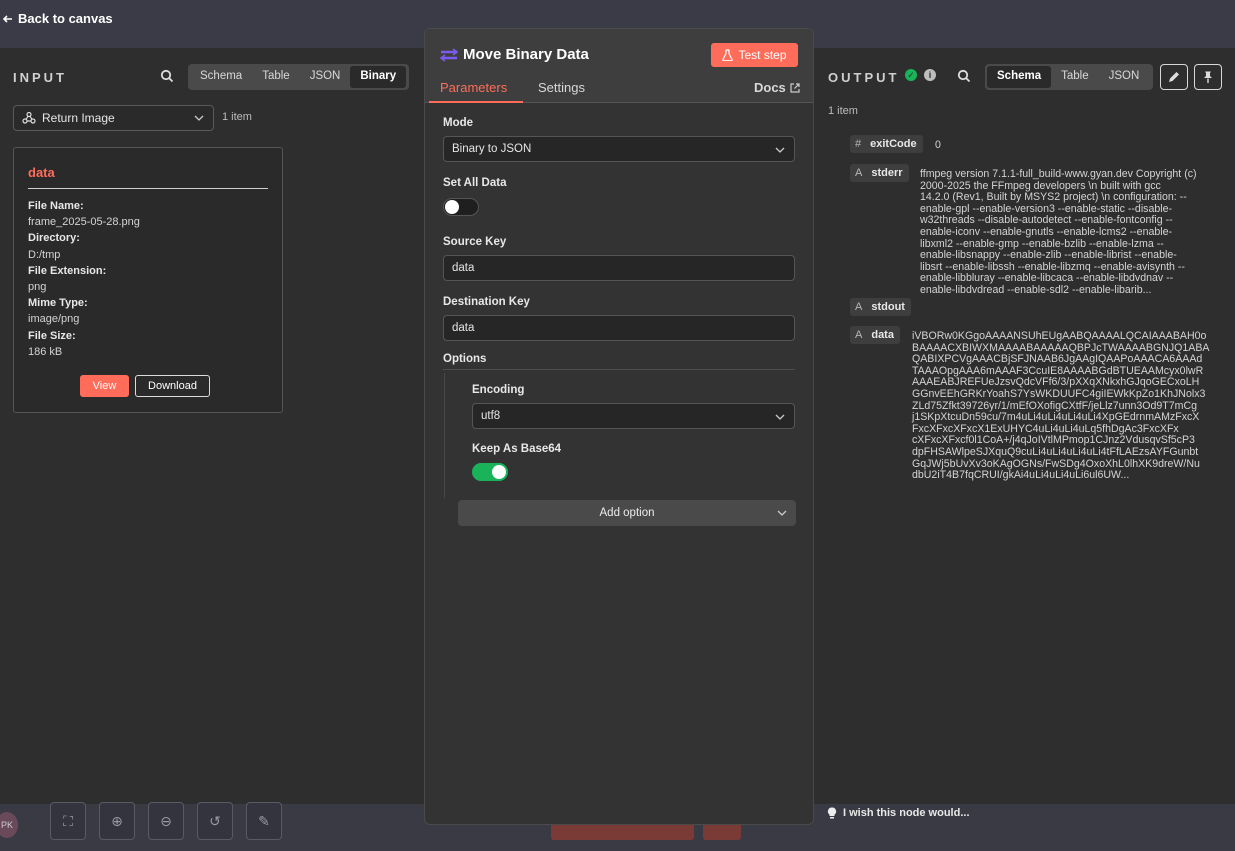 The width and height of the screenshot is (1235, 851). I want to click on active-tab-indicator, so click(476, 102).